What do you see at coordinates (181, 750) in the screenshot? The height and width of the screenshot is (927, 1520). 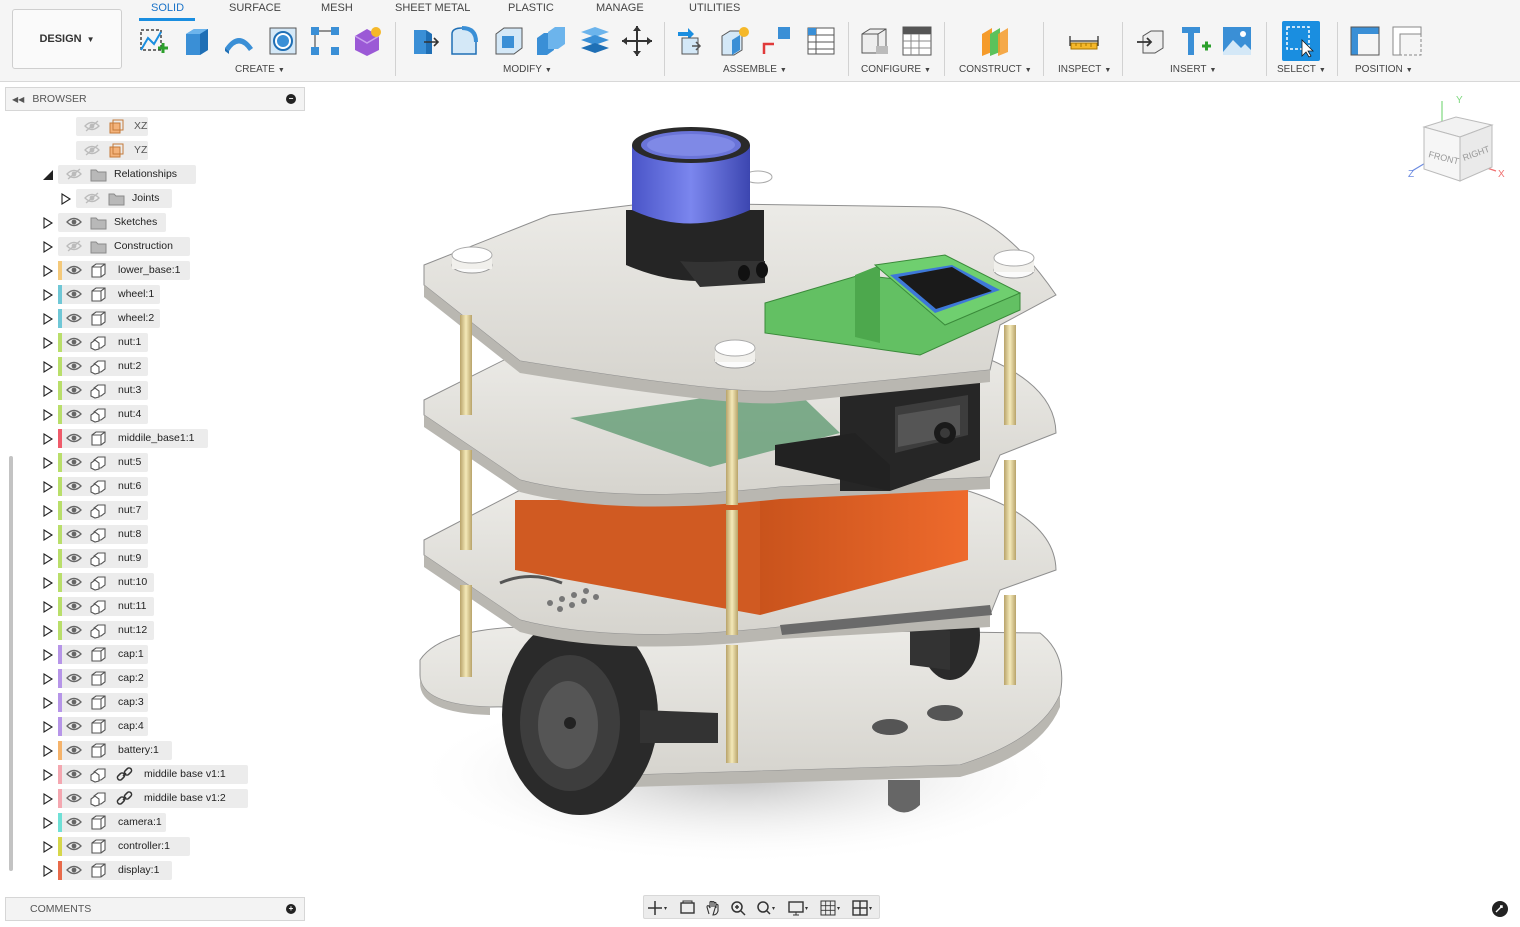 I see `browser-item-battery-1: battery:1` at bounding box center [181, 750].